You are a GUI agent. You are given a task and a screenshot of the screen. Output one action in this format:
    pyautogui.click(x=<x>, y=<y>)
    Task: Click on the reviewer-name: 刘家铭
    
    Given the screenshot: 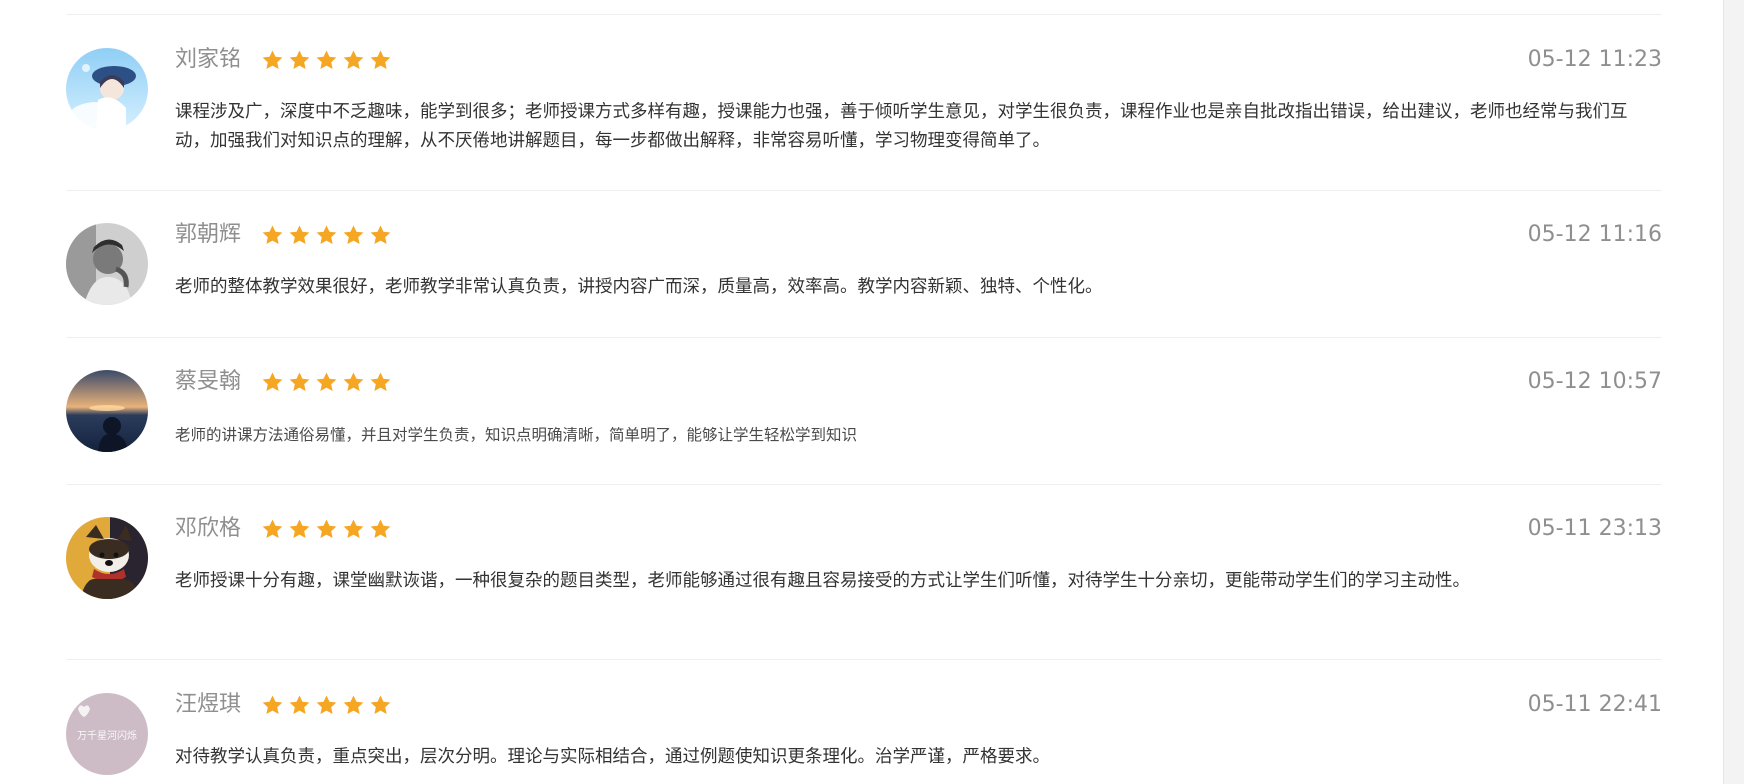 What is the action you would take?
    pyautogui.click(x=208, y=59)
    